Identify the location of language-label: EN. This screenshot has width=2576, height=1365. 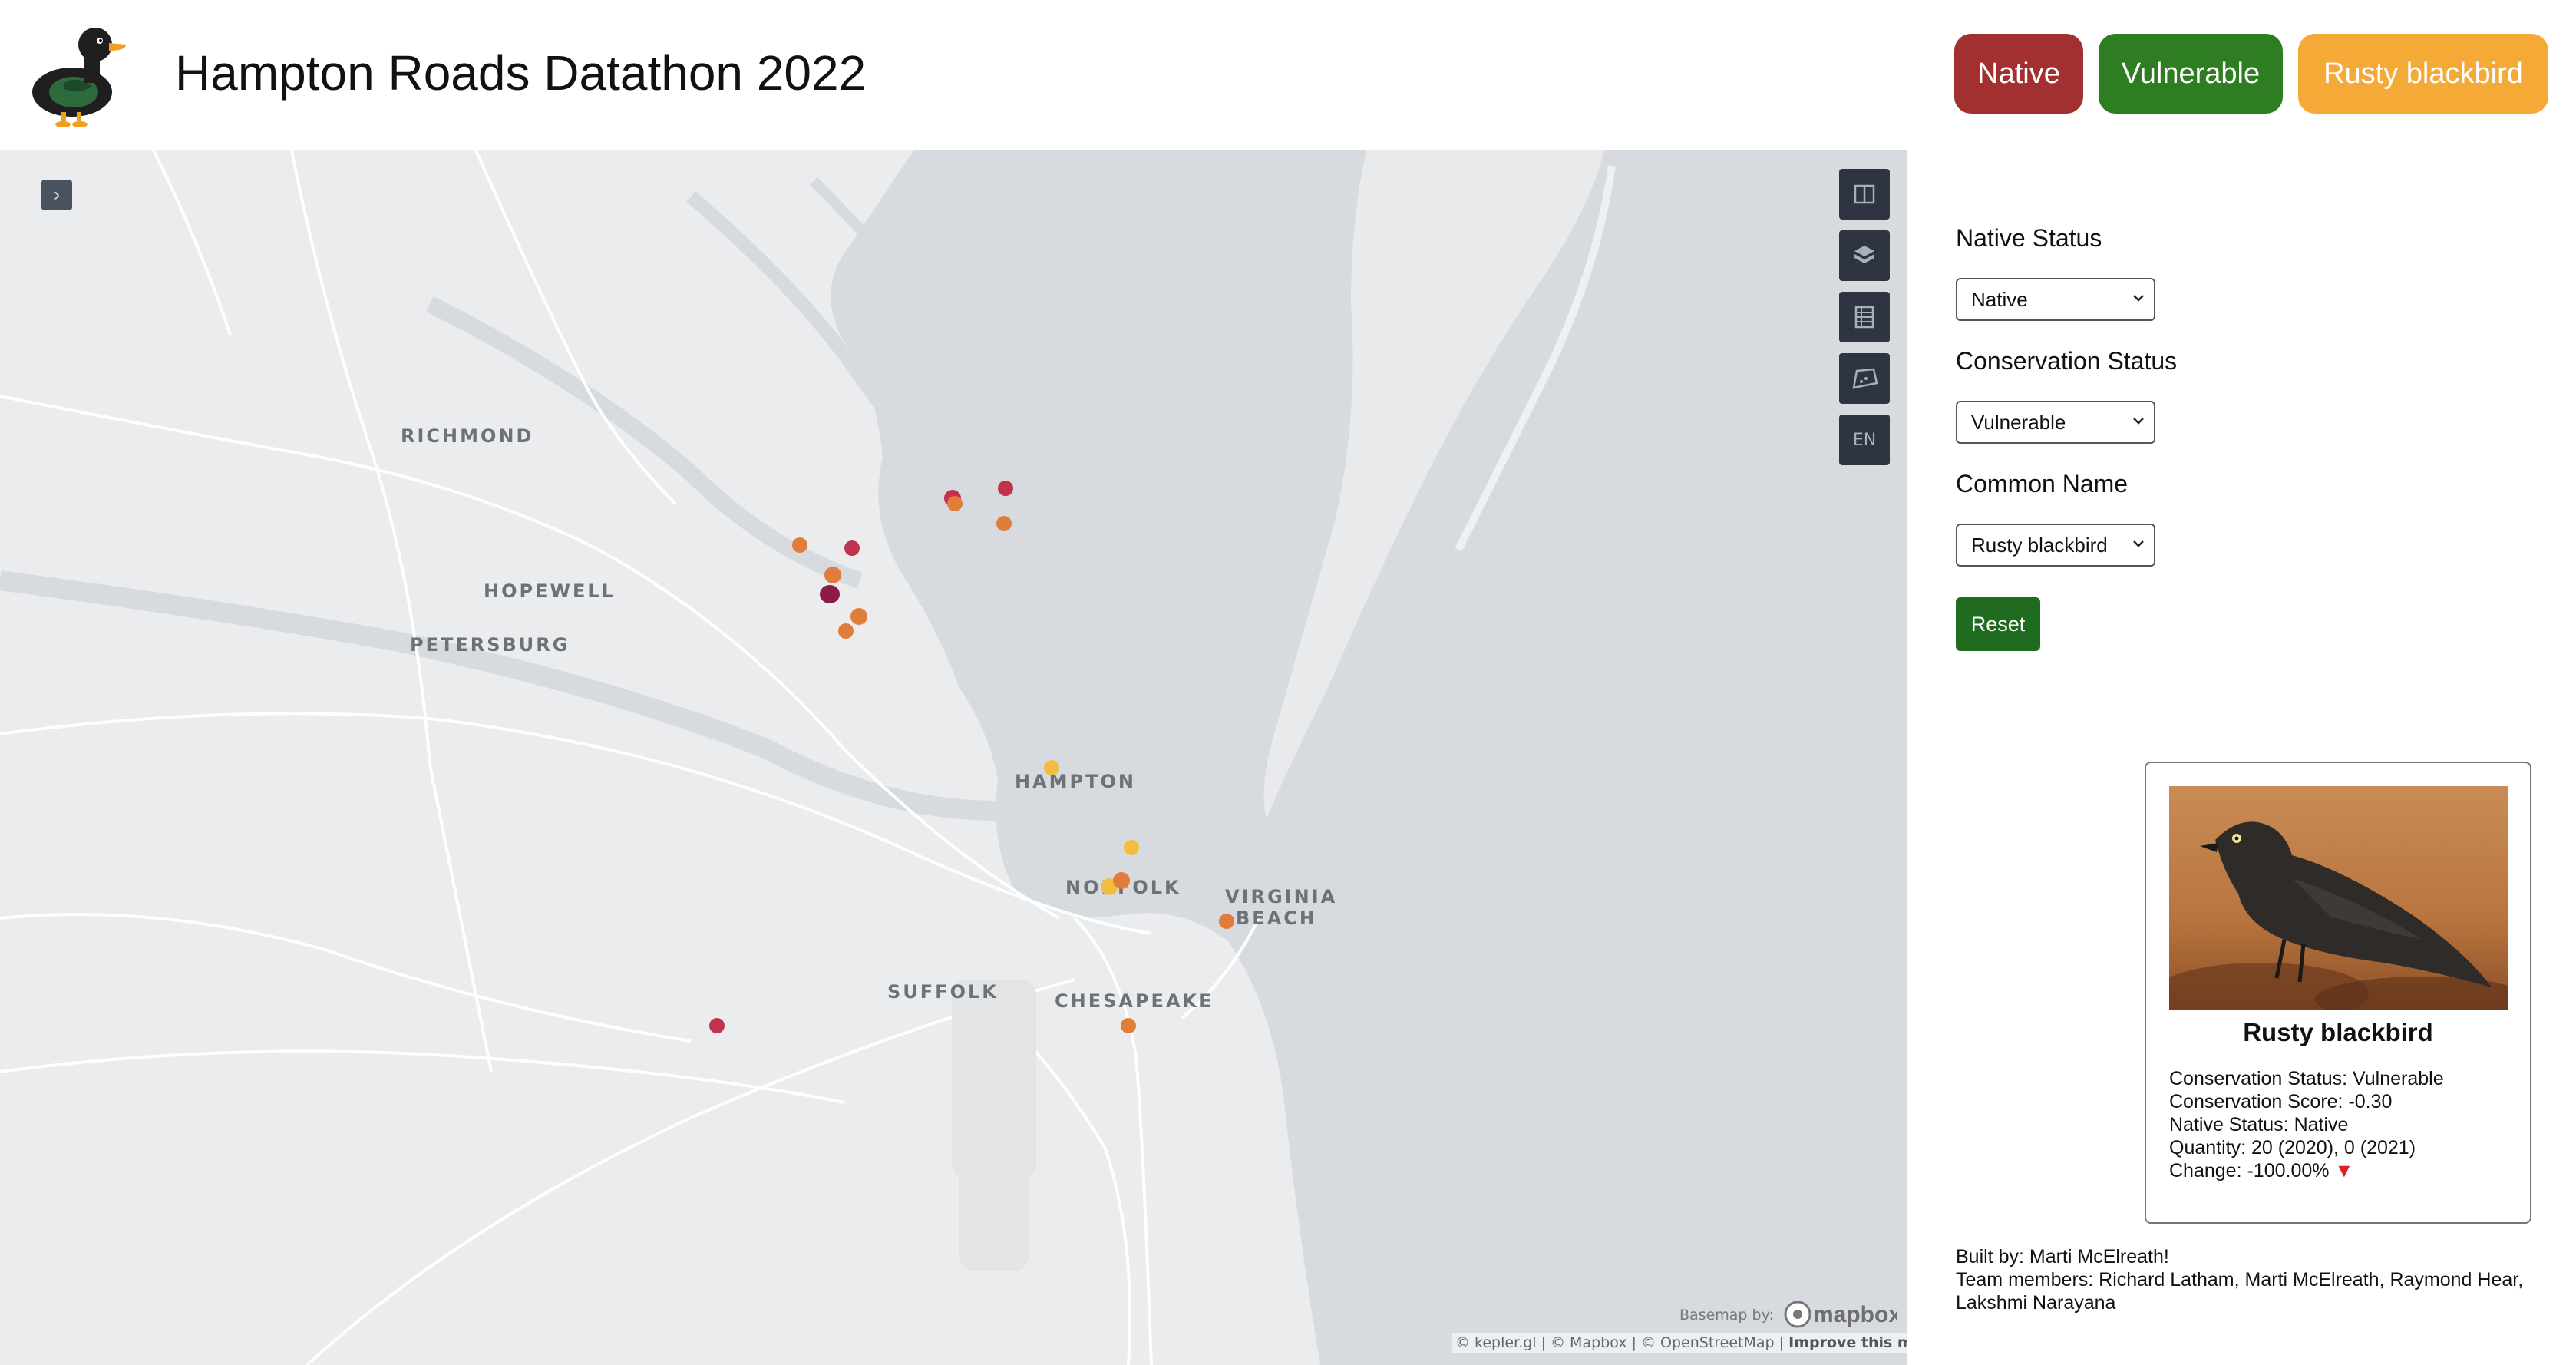
(1864, 440).